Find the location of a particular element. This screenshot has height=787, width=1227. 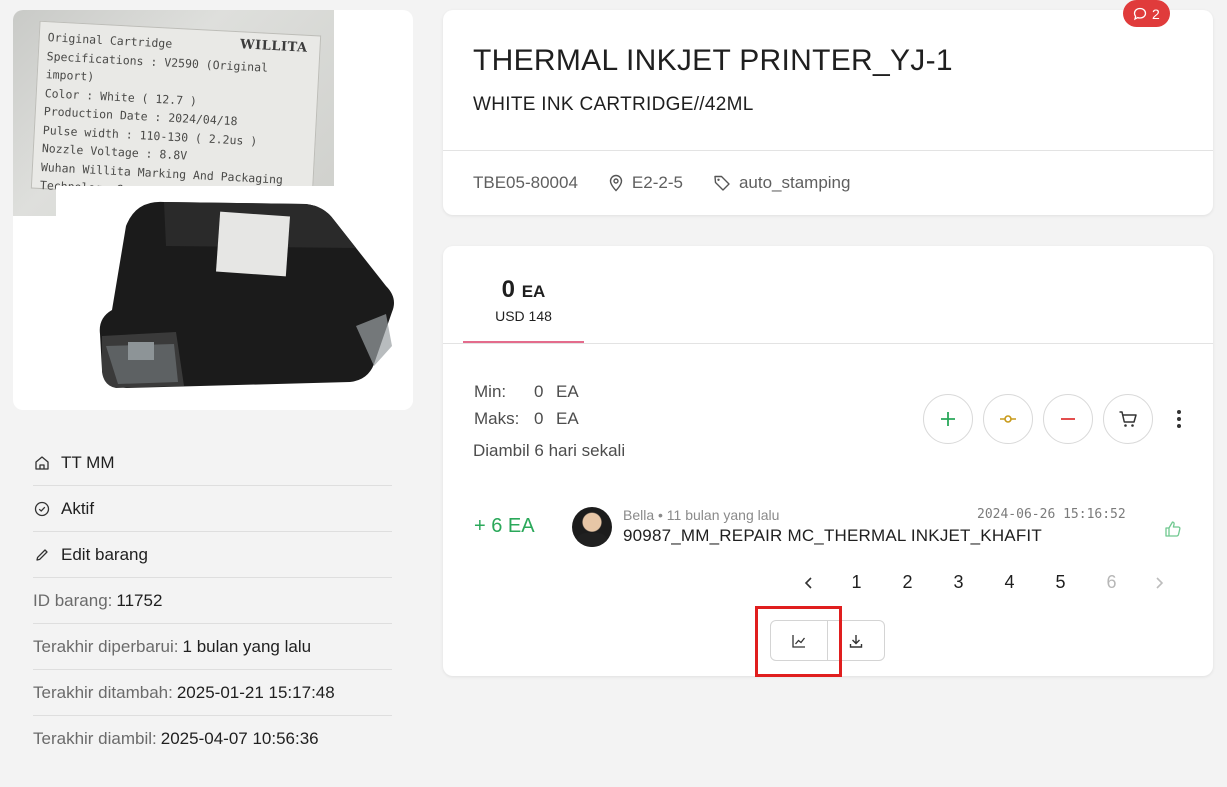

page-1-link: 1 is located at coordinates (856, 582).